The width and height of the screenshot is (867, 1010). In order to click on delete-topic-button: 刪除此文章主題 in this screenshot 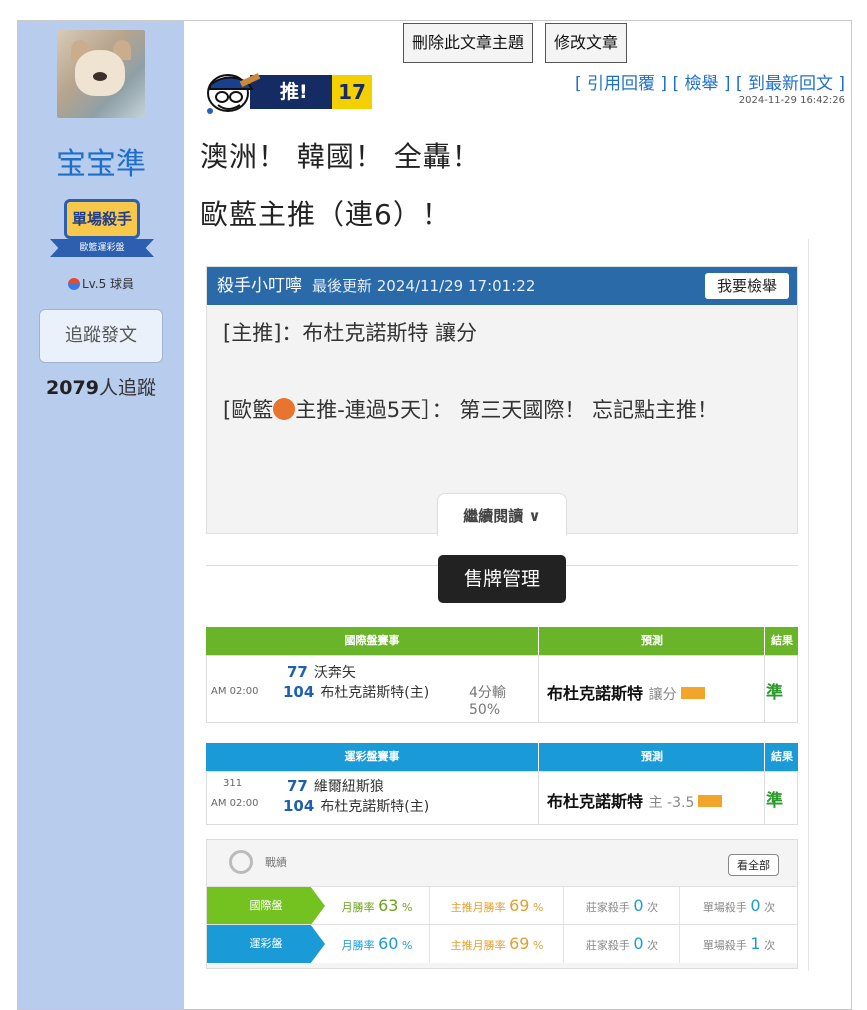, I will do `click(468, 43)`.